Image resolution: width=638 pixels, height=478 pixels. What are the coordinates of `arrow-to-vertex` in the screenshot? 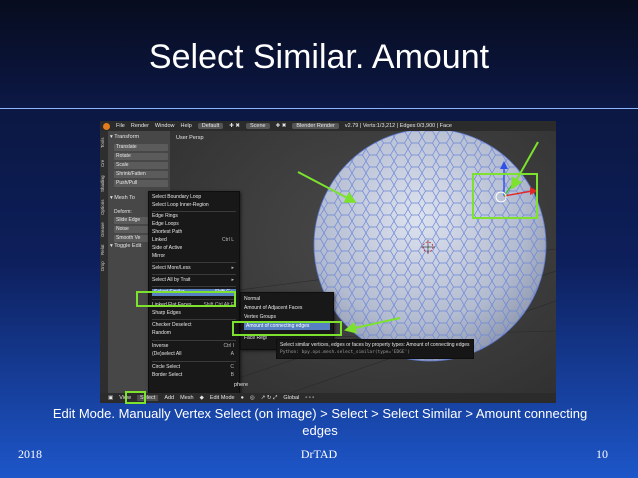 It's located at (525, 165).